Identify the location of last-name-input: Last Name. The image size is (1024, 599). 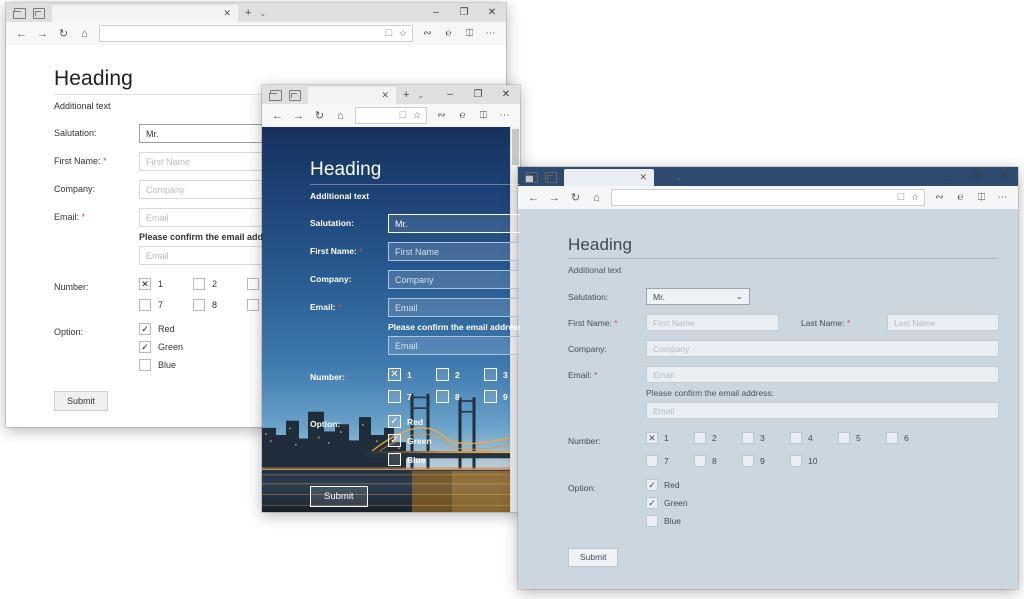
(943, 322).